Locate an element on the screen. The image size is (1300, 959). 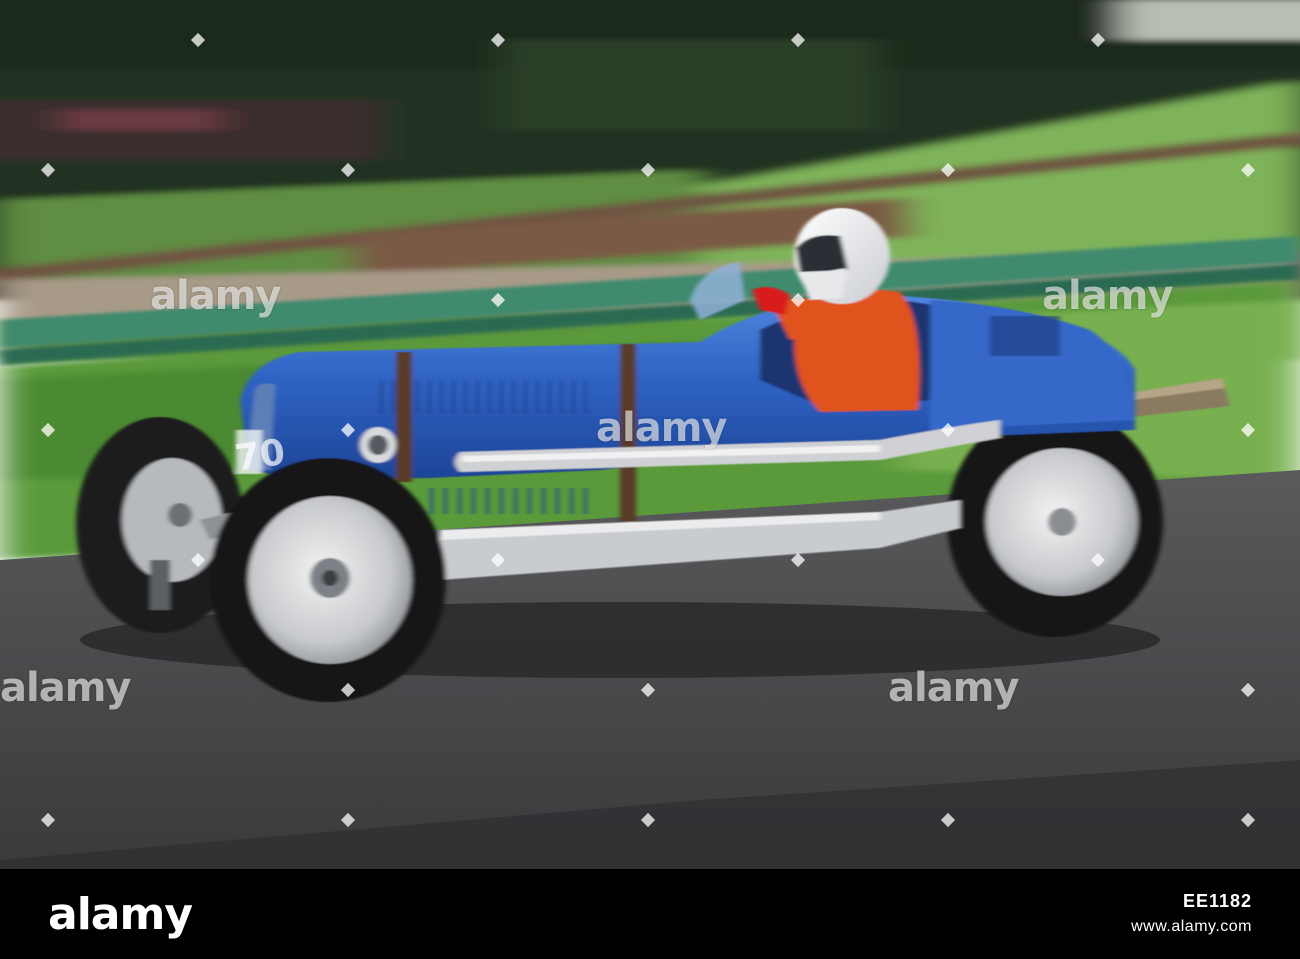
car-number: 70 is located at coordinates (259, 456).